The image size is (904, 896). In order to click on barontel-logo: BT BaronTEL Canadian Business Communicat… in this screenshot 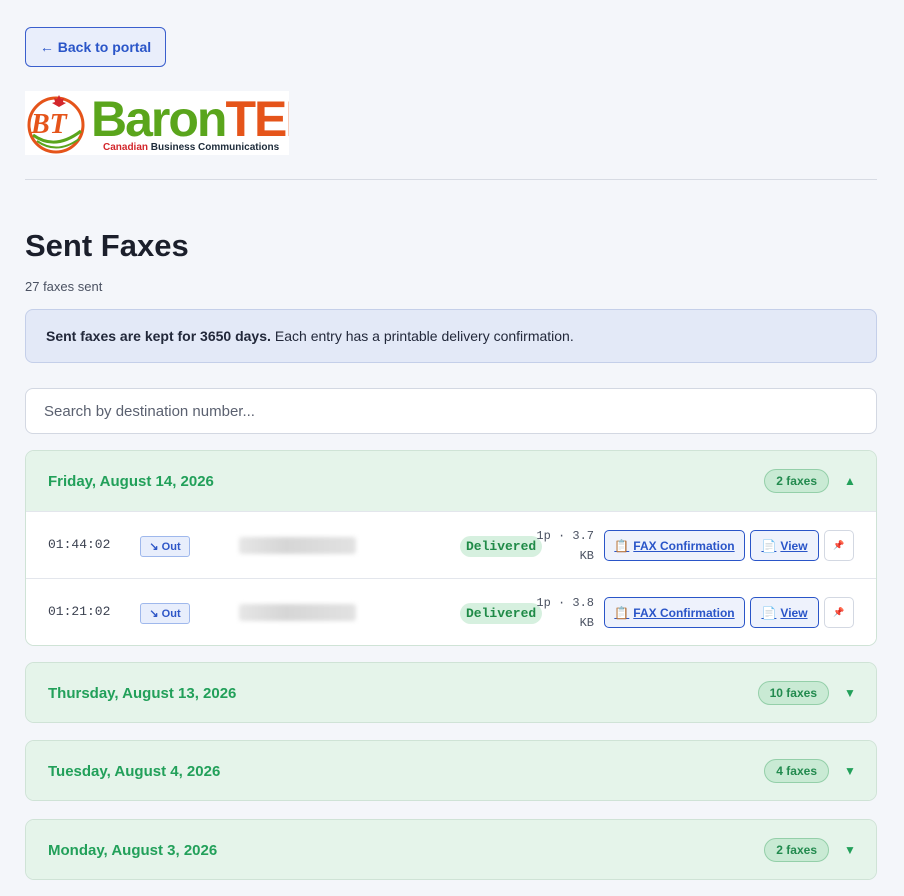, I will do `click(157, 123)`.